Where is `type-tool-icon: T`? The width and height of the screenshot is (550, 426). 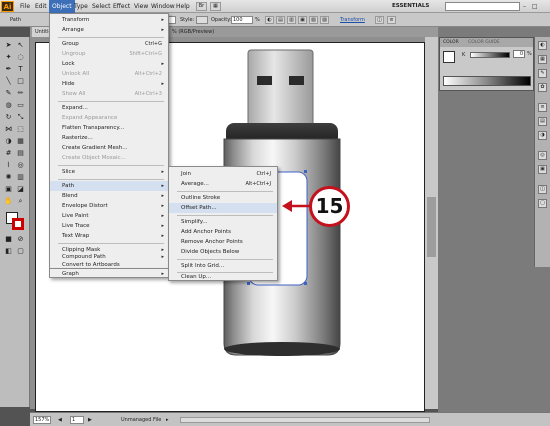 type-tool-icon: T is located at coordinates (20, 69).